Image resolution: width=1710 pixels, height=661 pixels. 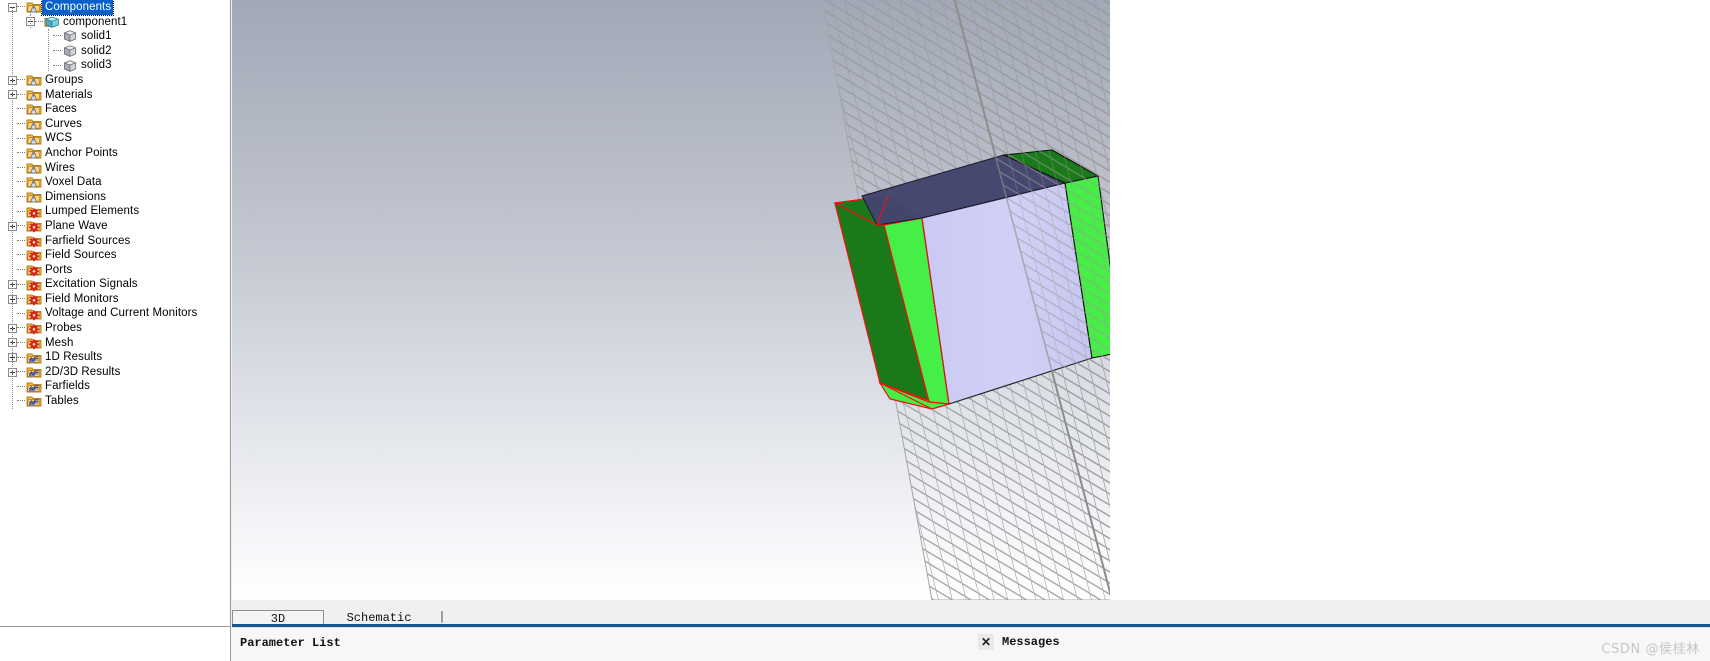 I want to click on tree-item-label: 1D Results, so click(x=74, y=357).